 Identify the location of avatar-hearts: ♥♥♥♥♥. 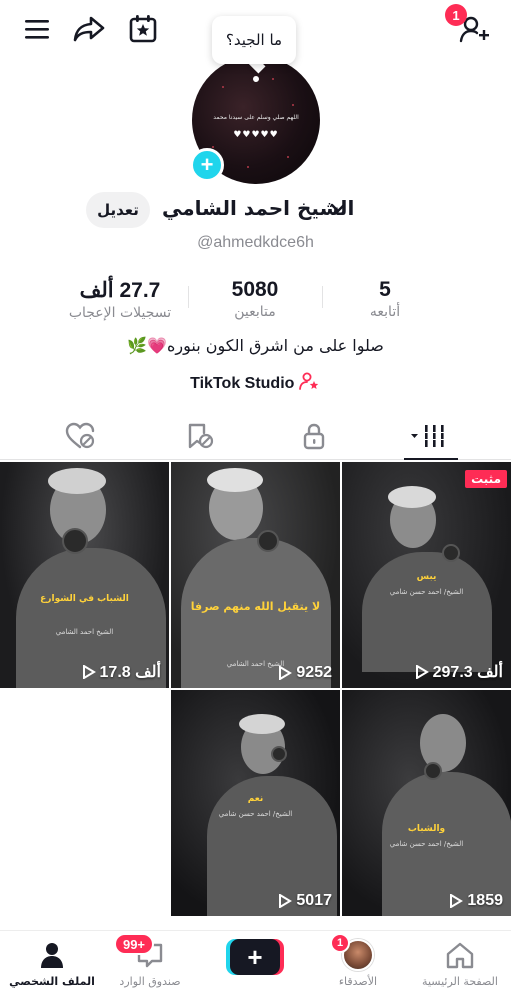
(256, 135).